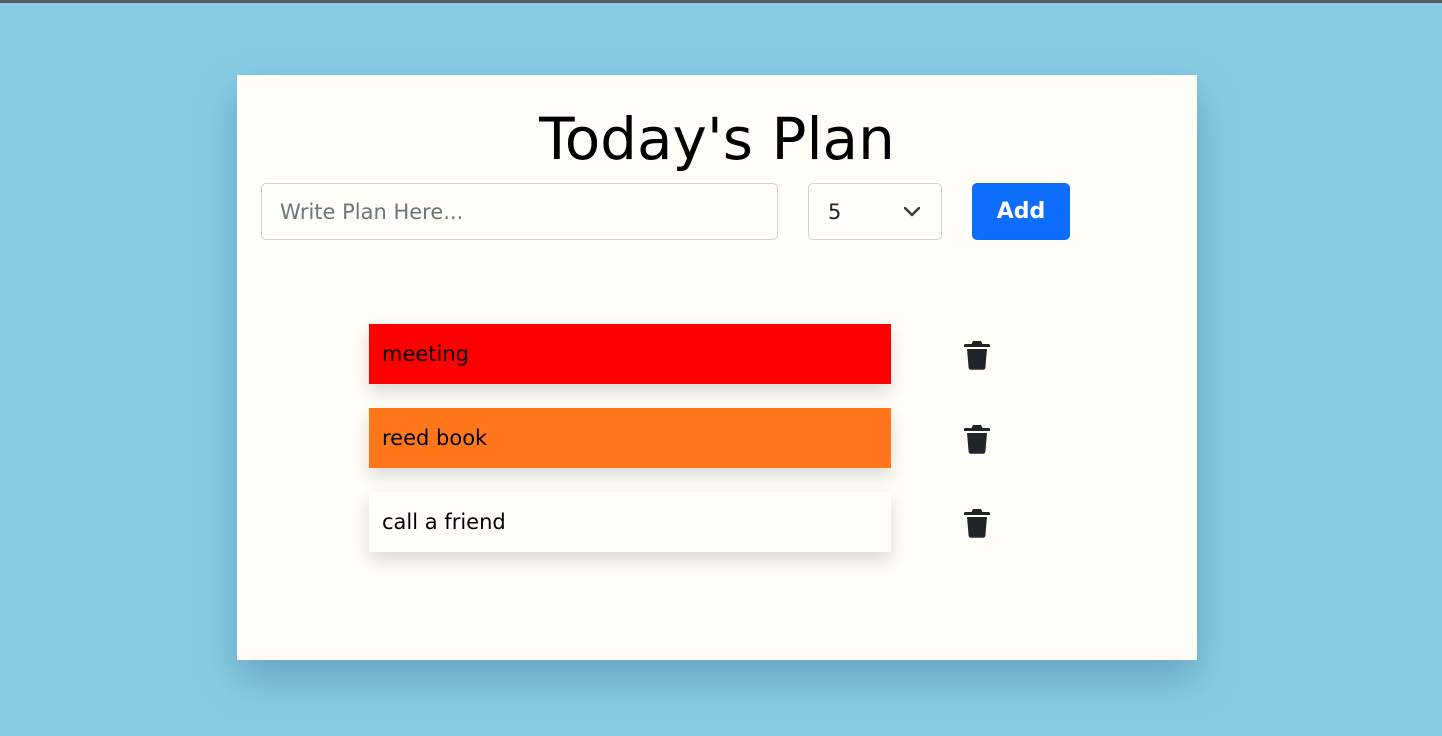  I want to click on plan-row: call a friend, so click(719, 522).